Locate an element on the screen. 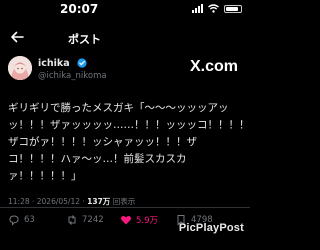 Image resolution: width=320 pixels, height=250 pixels. view-count: 137万 is located at coordinates (99, 201).